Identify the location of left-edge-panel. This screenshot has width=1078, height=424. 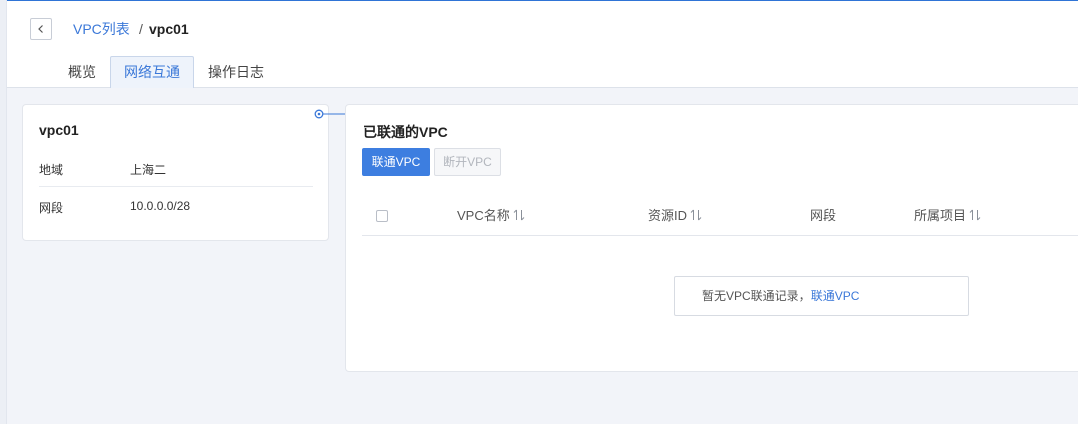
(3, 212).